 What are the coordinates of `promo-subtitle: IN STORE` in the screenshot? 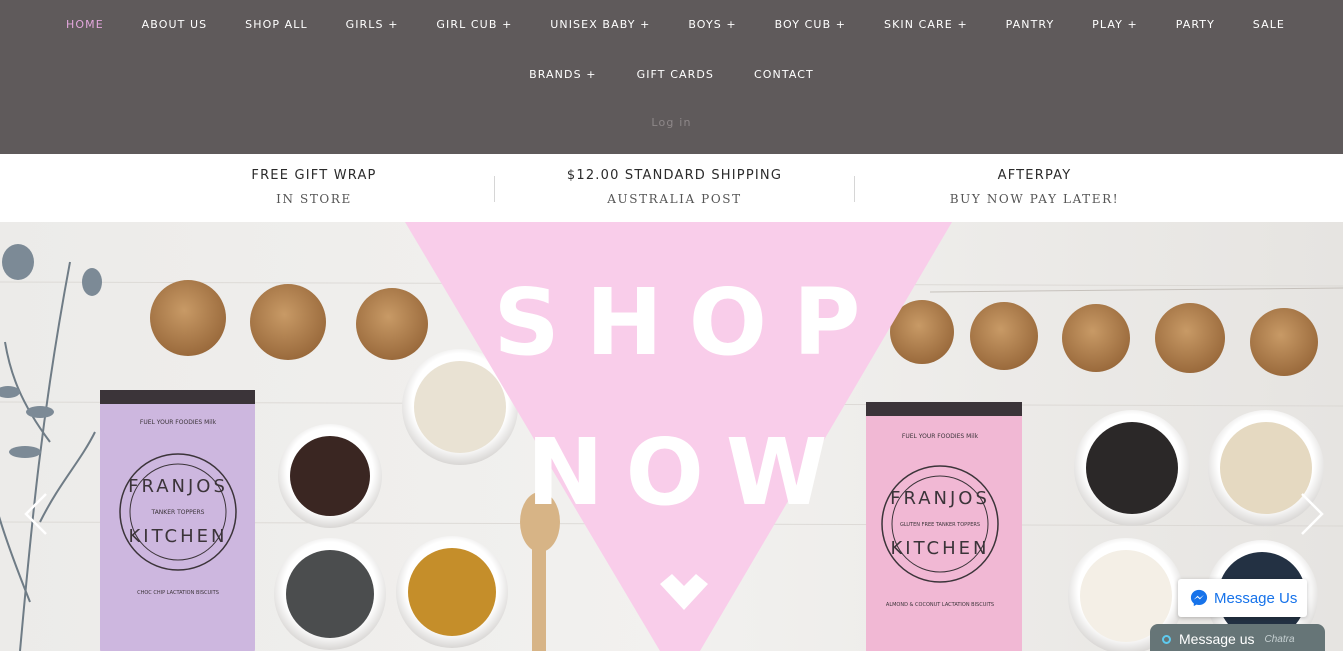 It's located at (314, 199).